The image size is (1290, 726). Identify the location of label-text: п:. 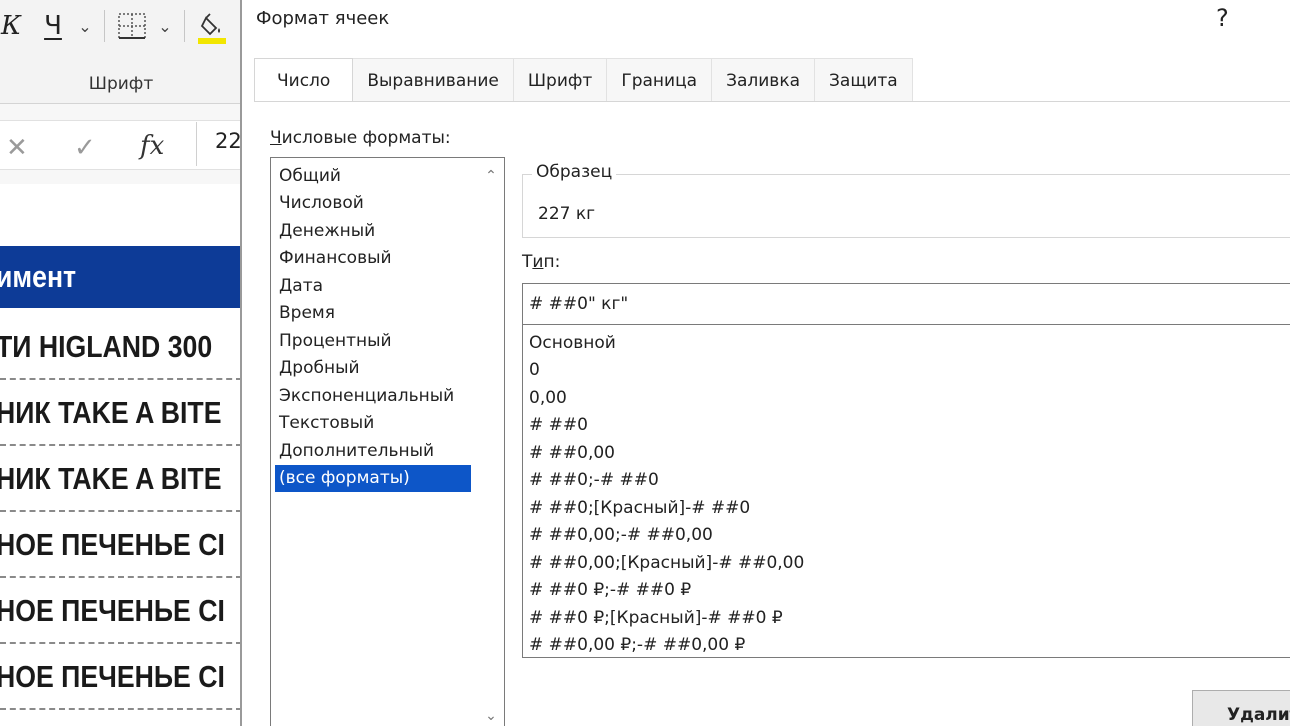
(552, 262).